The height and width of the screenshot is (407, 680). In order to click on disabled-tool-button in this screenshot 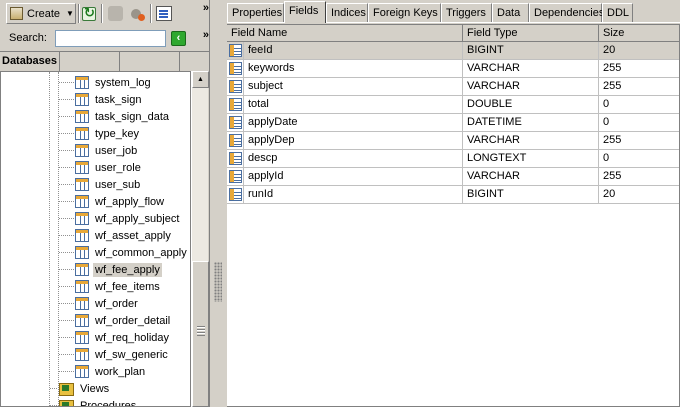, I will do `click(115, 13)`.